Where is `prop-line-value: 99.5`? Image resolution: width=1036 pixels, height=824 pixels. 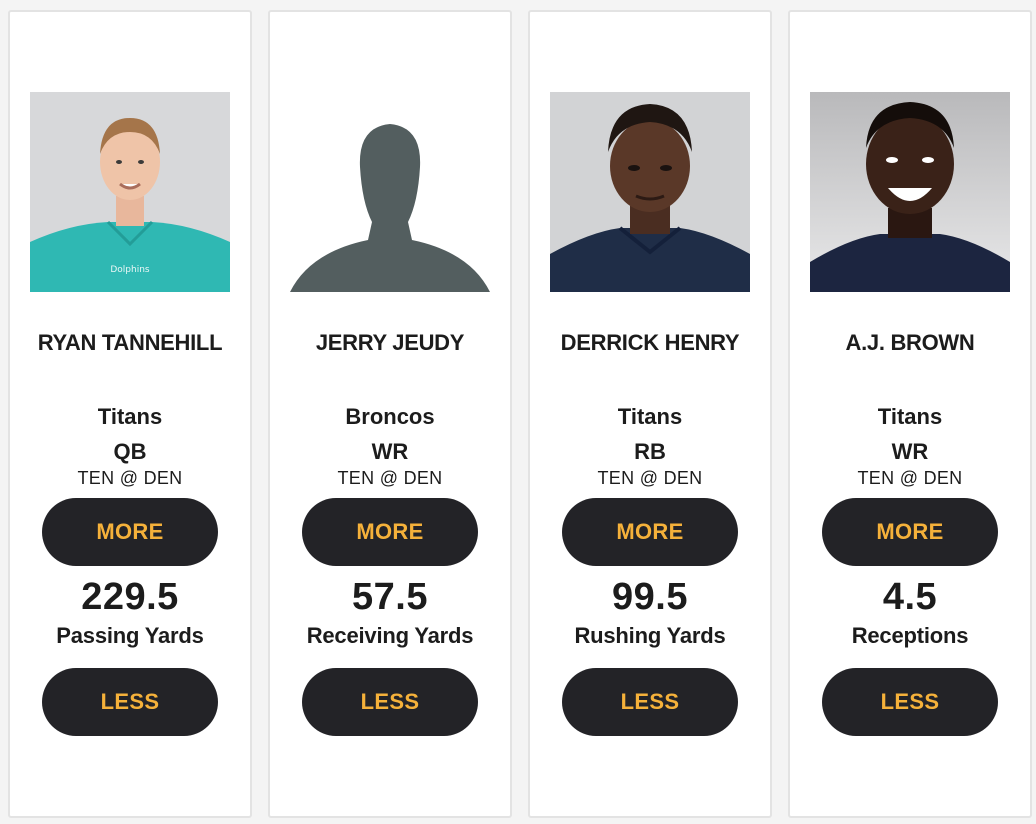 prop-line-value: 99.5 is located at coordinates (650, 597).